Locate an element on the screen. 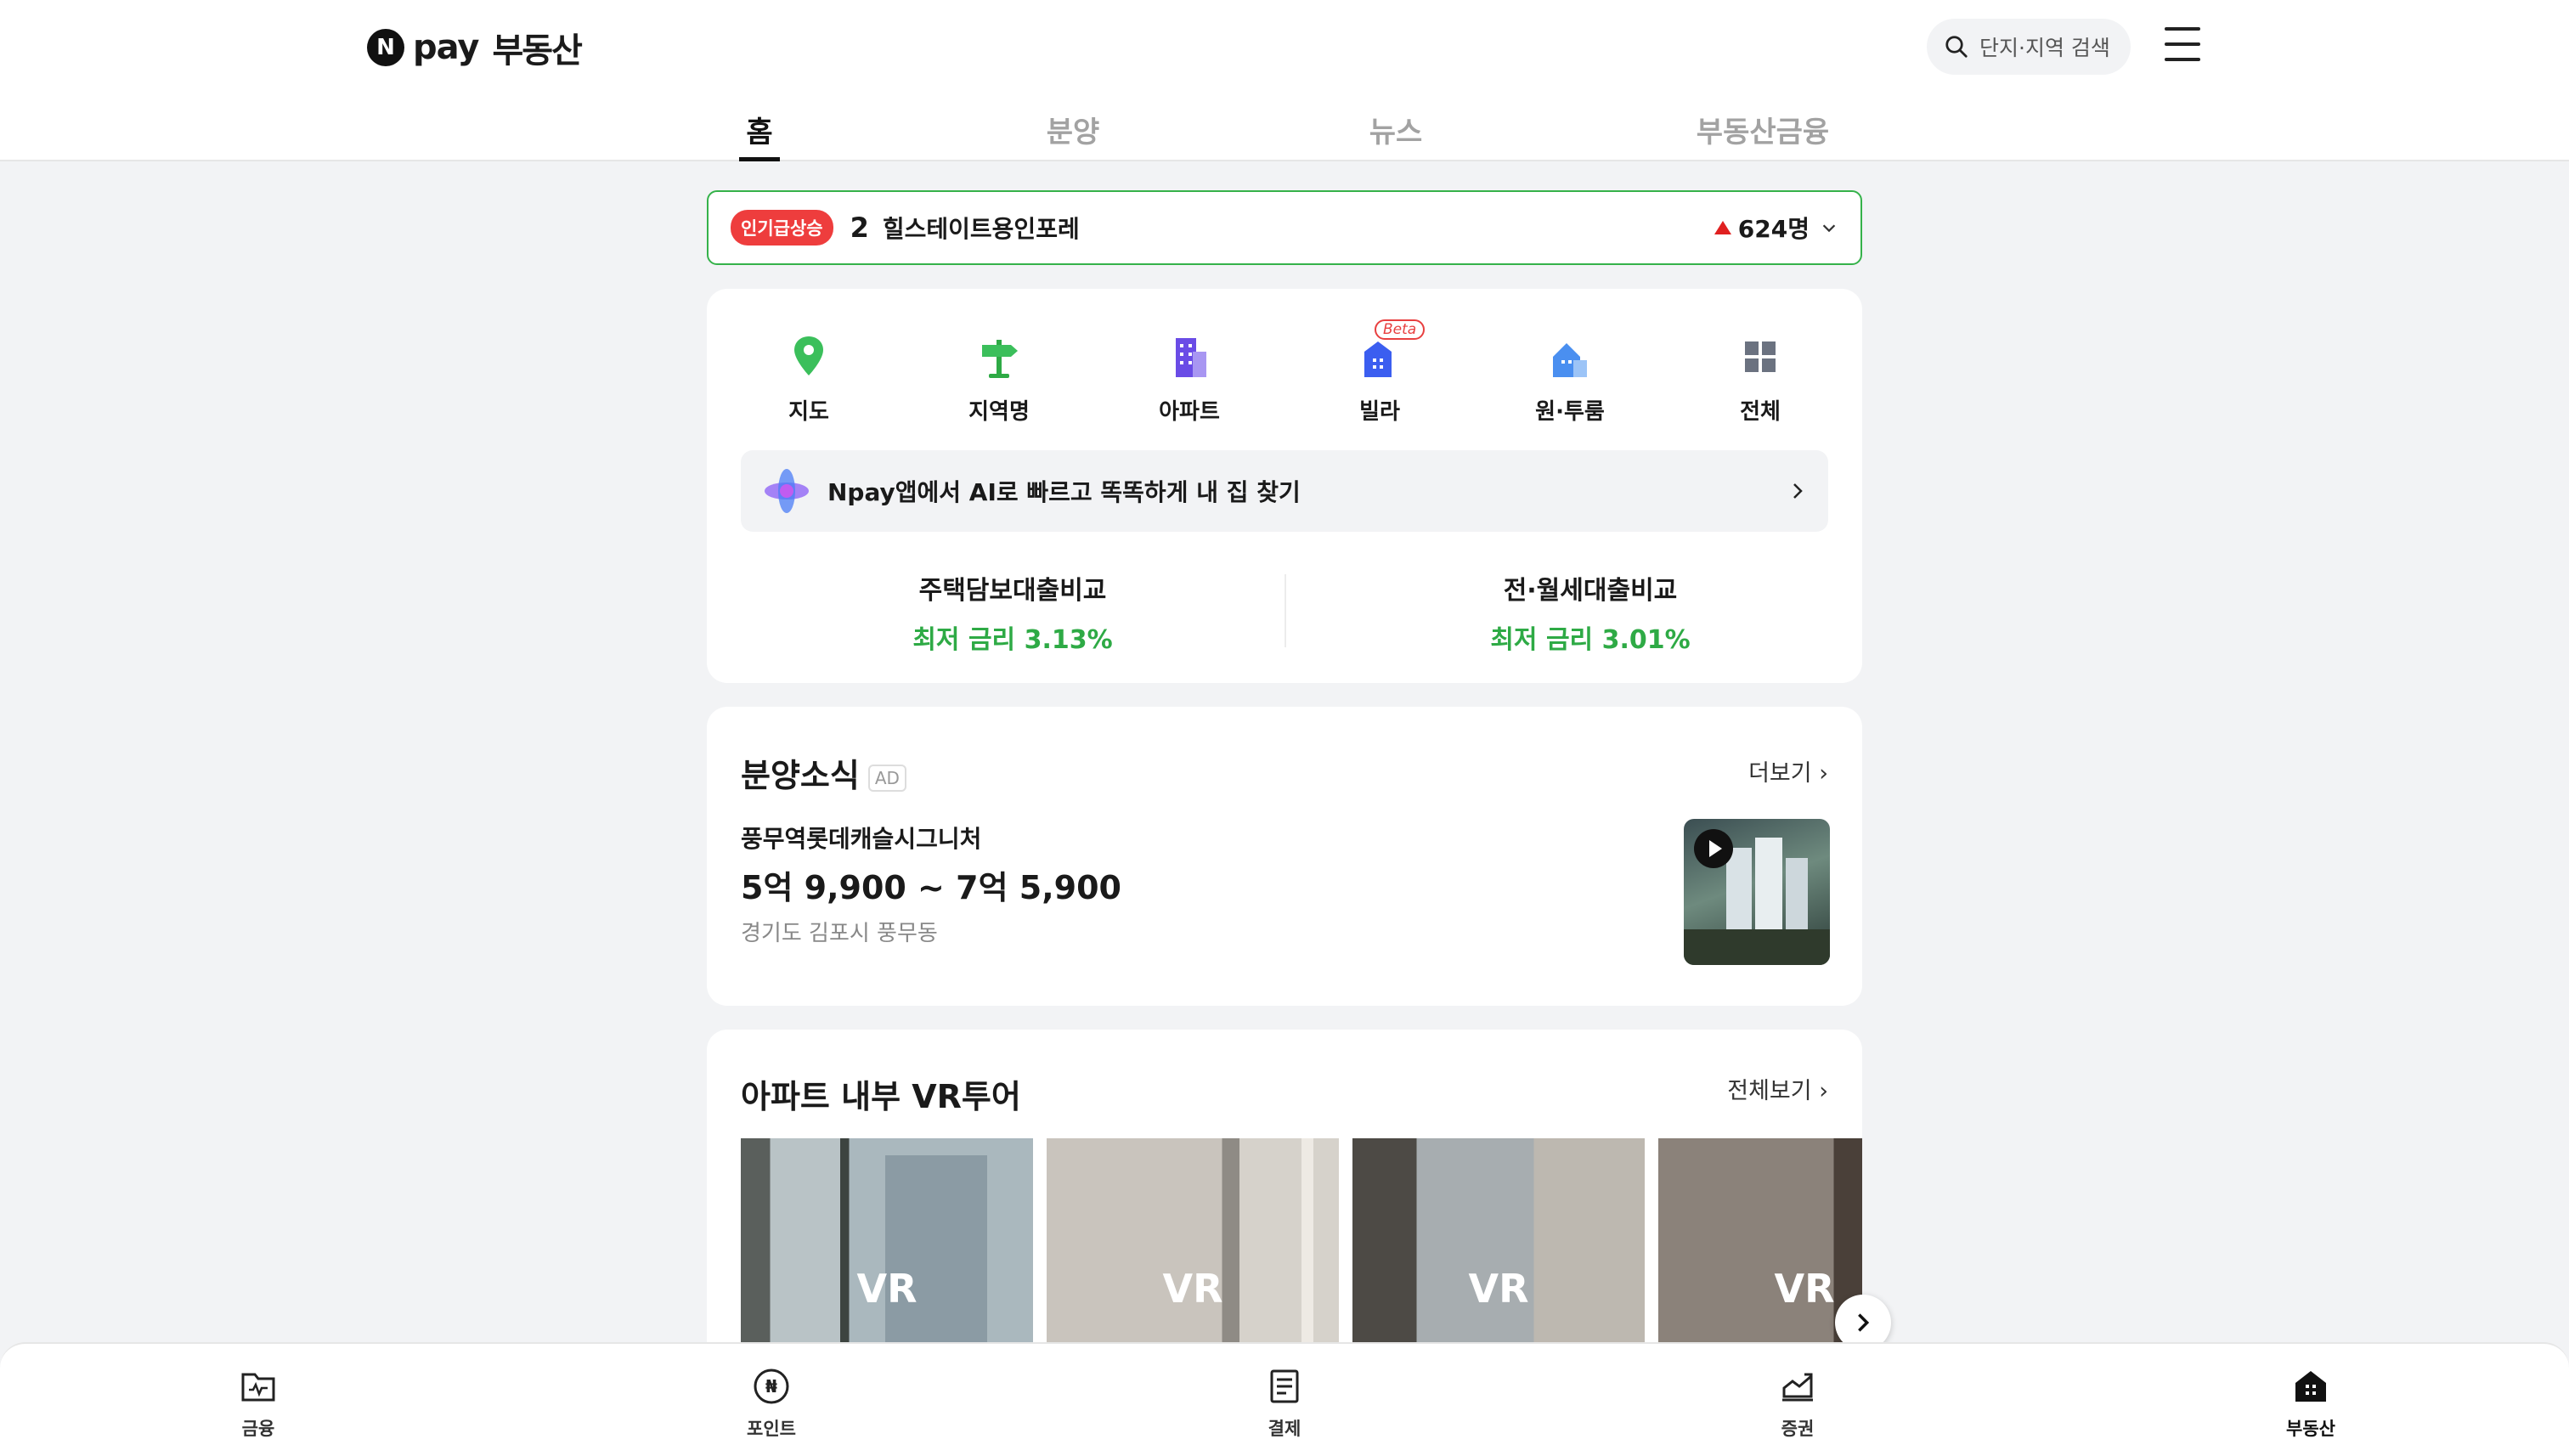  presale-section-title: 분양소식 AD is located at coordinates (824, 773).